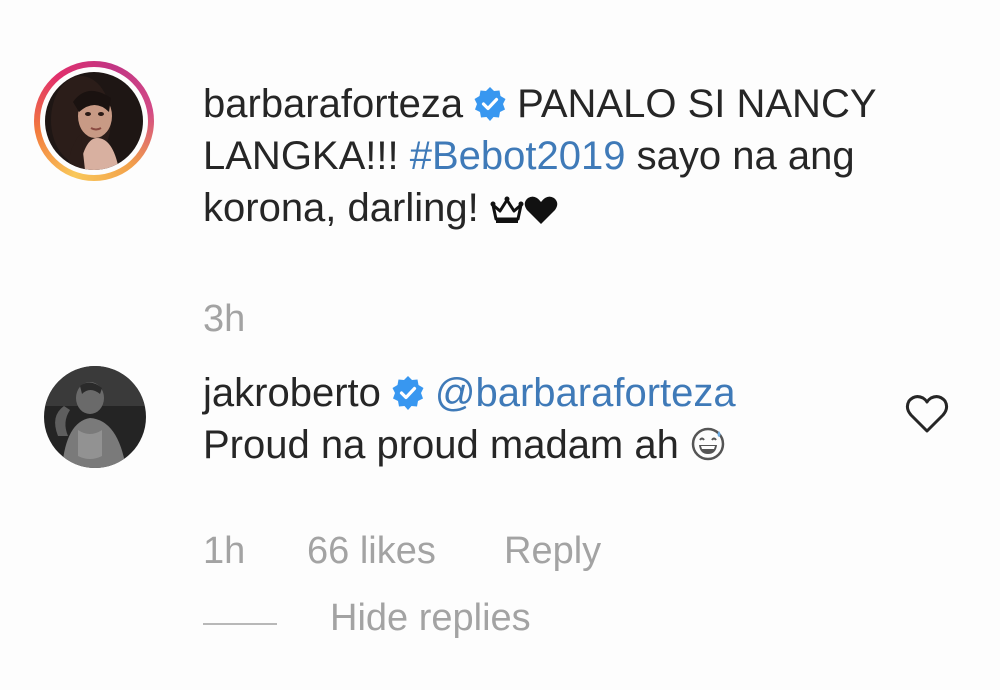 The height and width of the screenshot is (690, 1000). What do you see at coordinates (95, 417) in the screenshot?
I see `avatar-jakroberto` at bounding box center [95, 417].